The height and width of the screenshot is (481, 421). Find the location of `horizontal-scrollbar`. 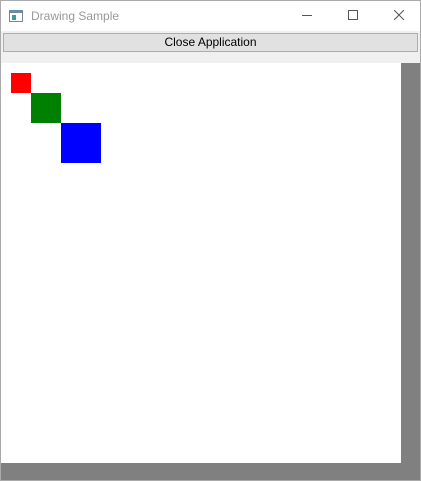

horizontal-scrollbar is located at coordinates (210, 471).